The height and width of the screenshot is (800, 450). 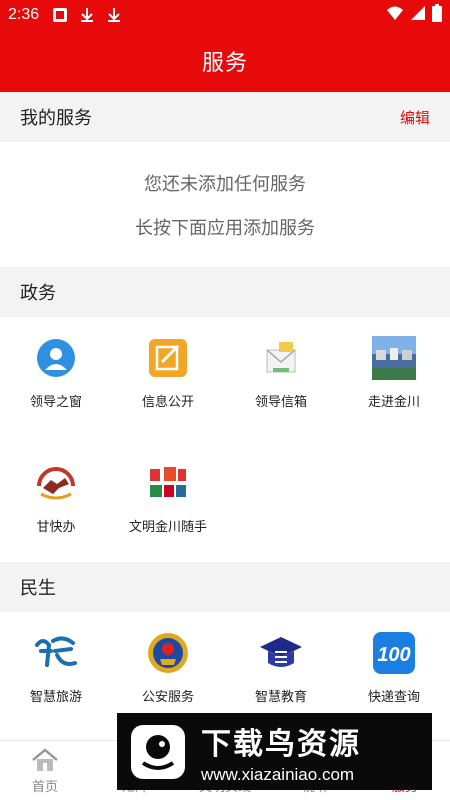 What do you see at coordinates (24, 14) in the screenshot?
I see `status-time: 2:36` at bounding box center [24, 14].